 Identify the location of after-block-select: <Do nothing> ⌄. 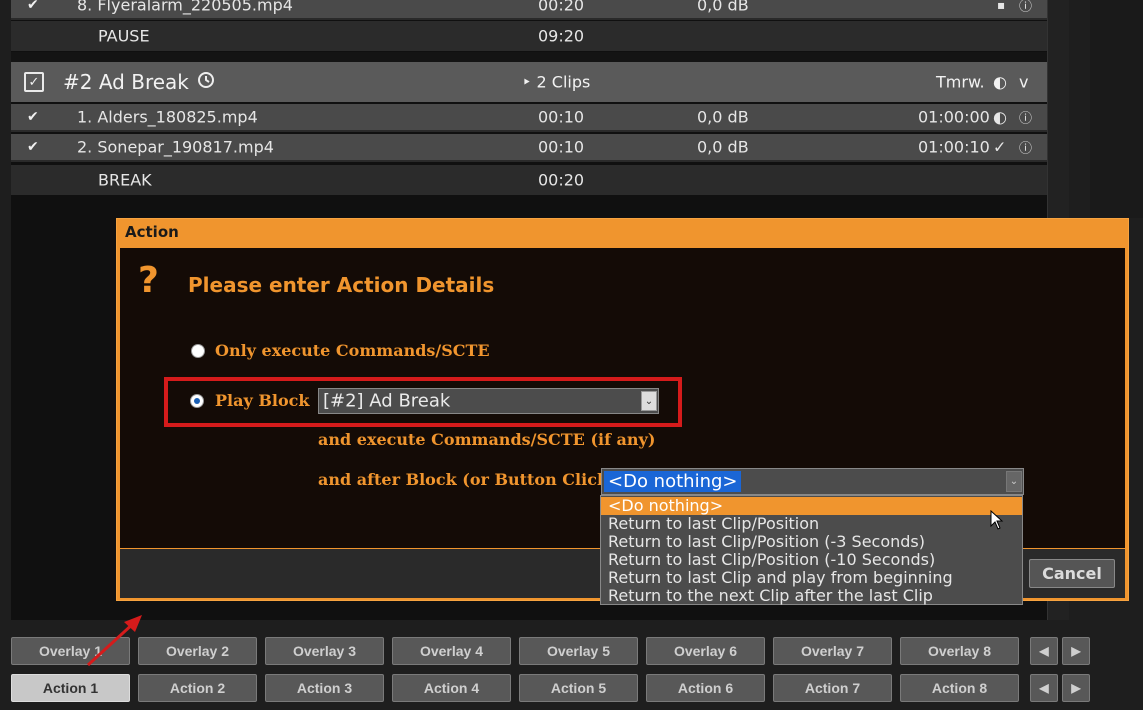
(812, 481).